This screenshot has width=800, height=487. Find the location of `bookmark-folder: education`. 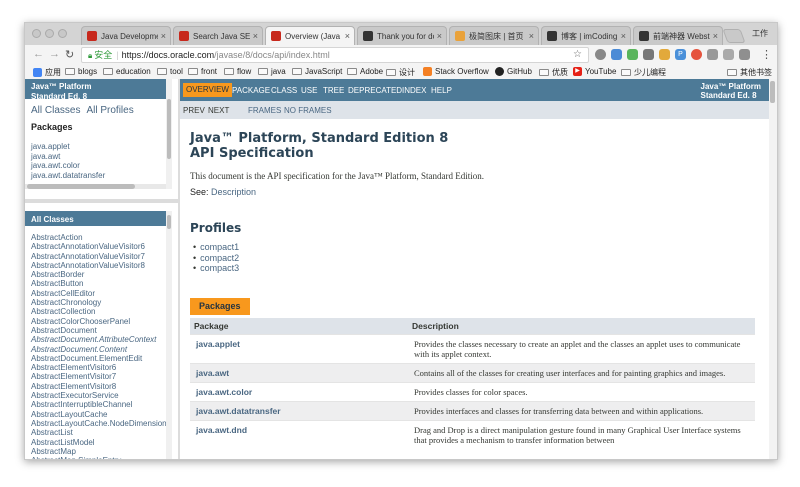

bookmark-folder: education is located at coordinates (127, 71).